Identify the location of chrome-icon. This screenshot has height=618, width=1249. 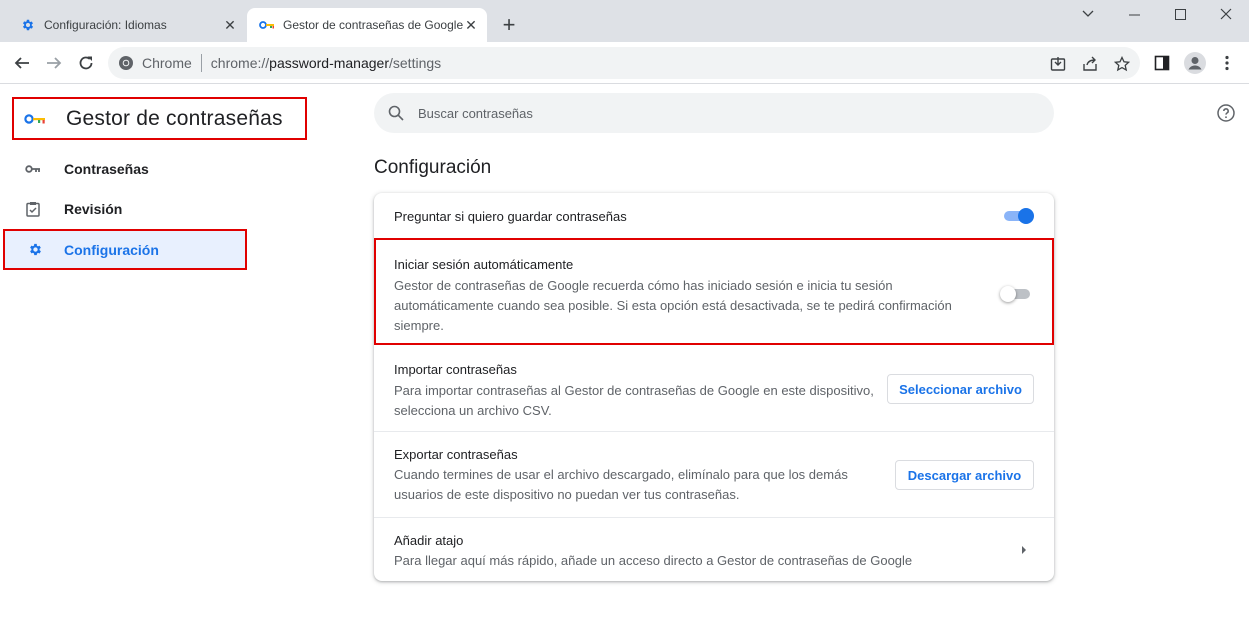
(126, 63).